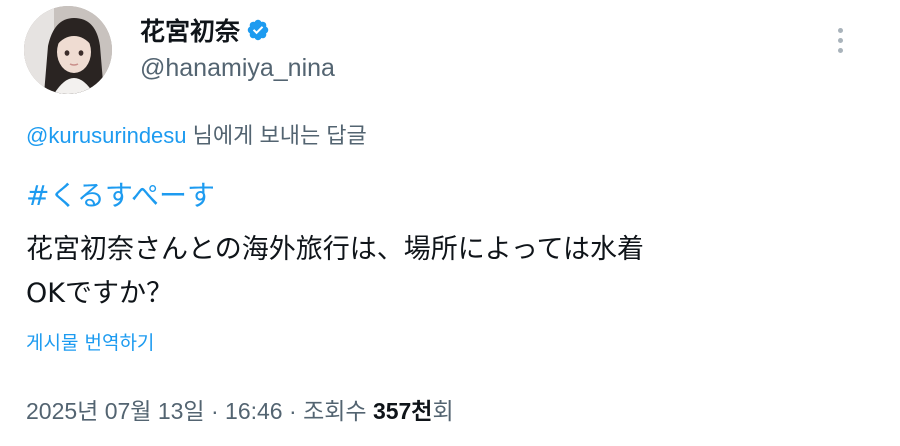 This screenshot has height=446, width=900. I want to click on views-suffix: 회, so click(443, 411).